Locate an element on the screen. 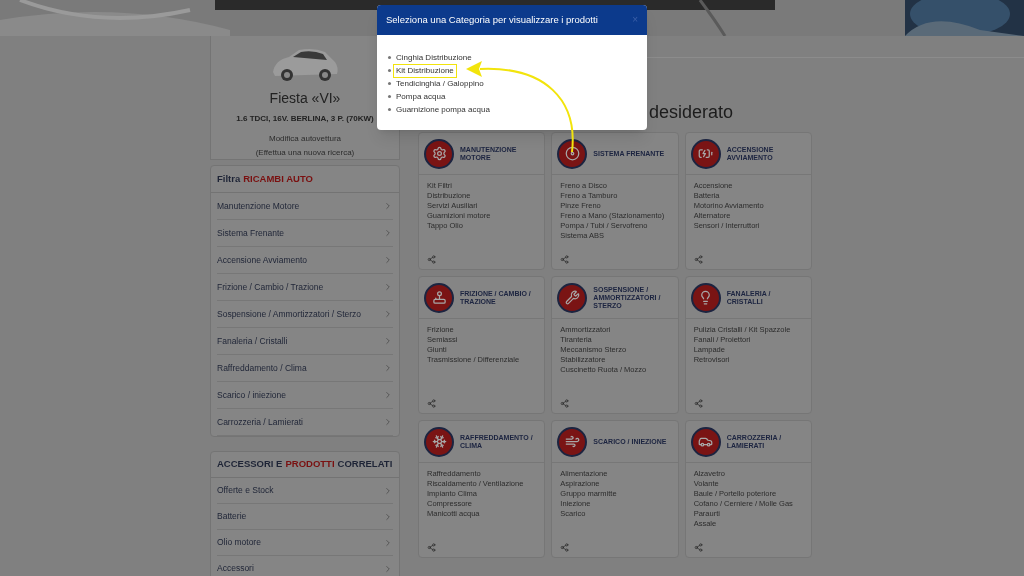 Image resolution: width=1024 pixels, height=576 pixels. page-heading: desiderato is located at coordinates (691, 112).